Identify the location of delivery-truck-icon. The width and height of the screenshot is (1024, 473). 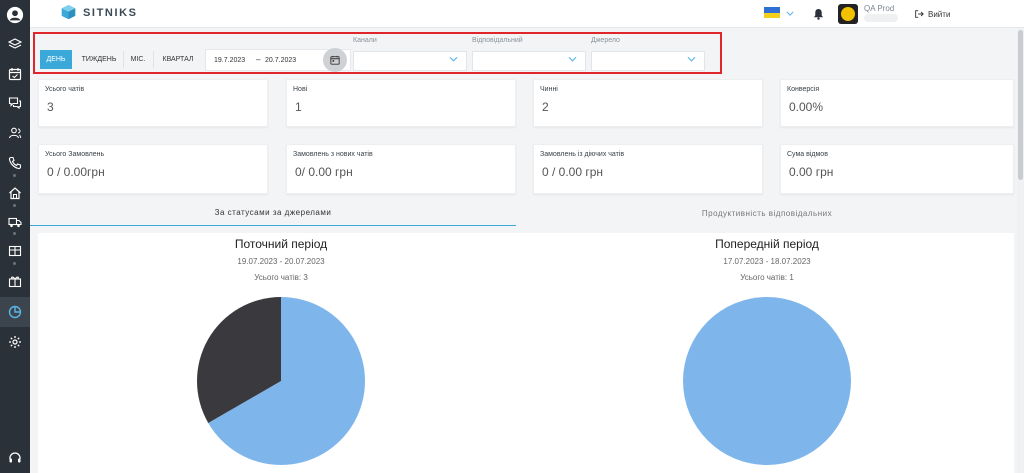
(15, 222).